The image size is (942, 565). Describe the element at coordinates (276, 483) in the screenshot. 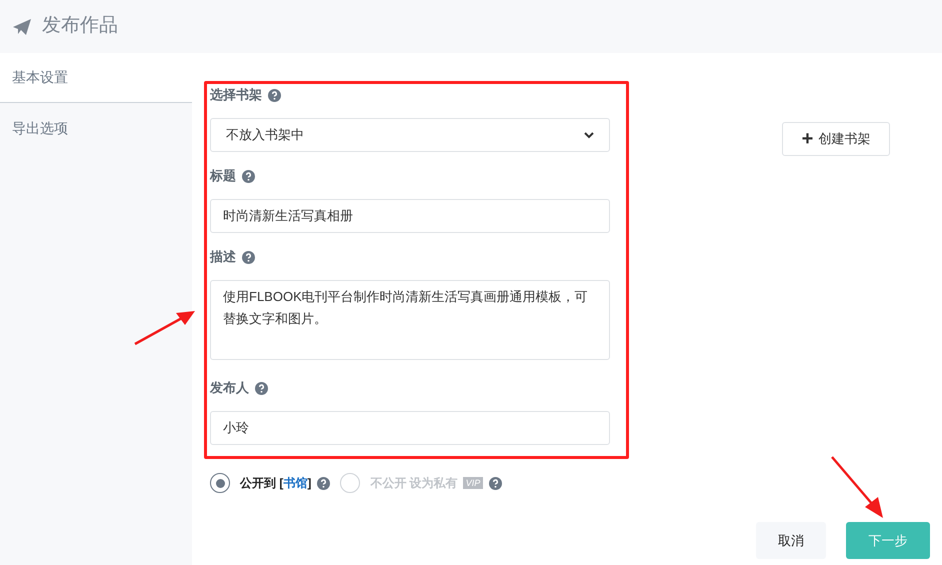

I see `radio-label: 公开到 [书馆]` at that location.